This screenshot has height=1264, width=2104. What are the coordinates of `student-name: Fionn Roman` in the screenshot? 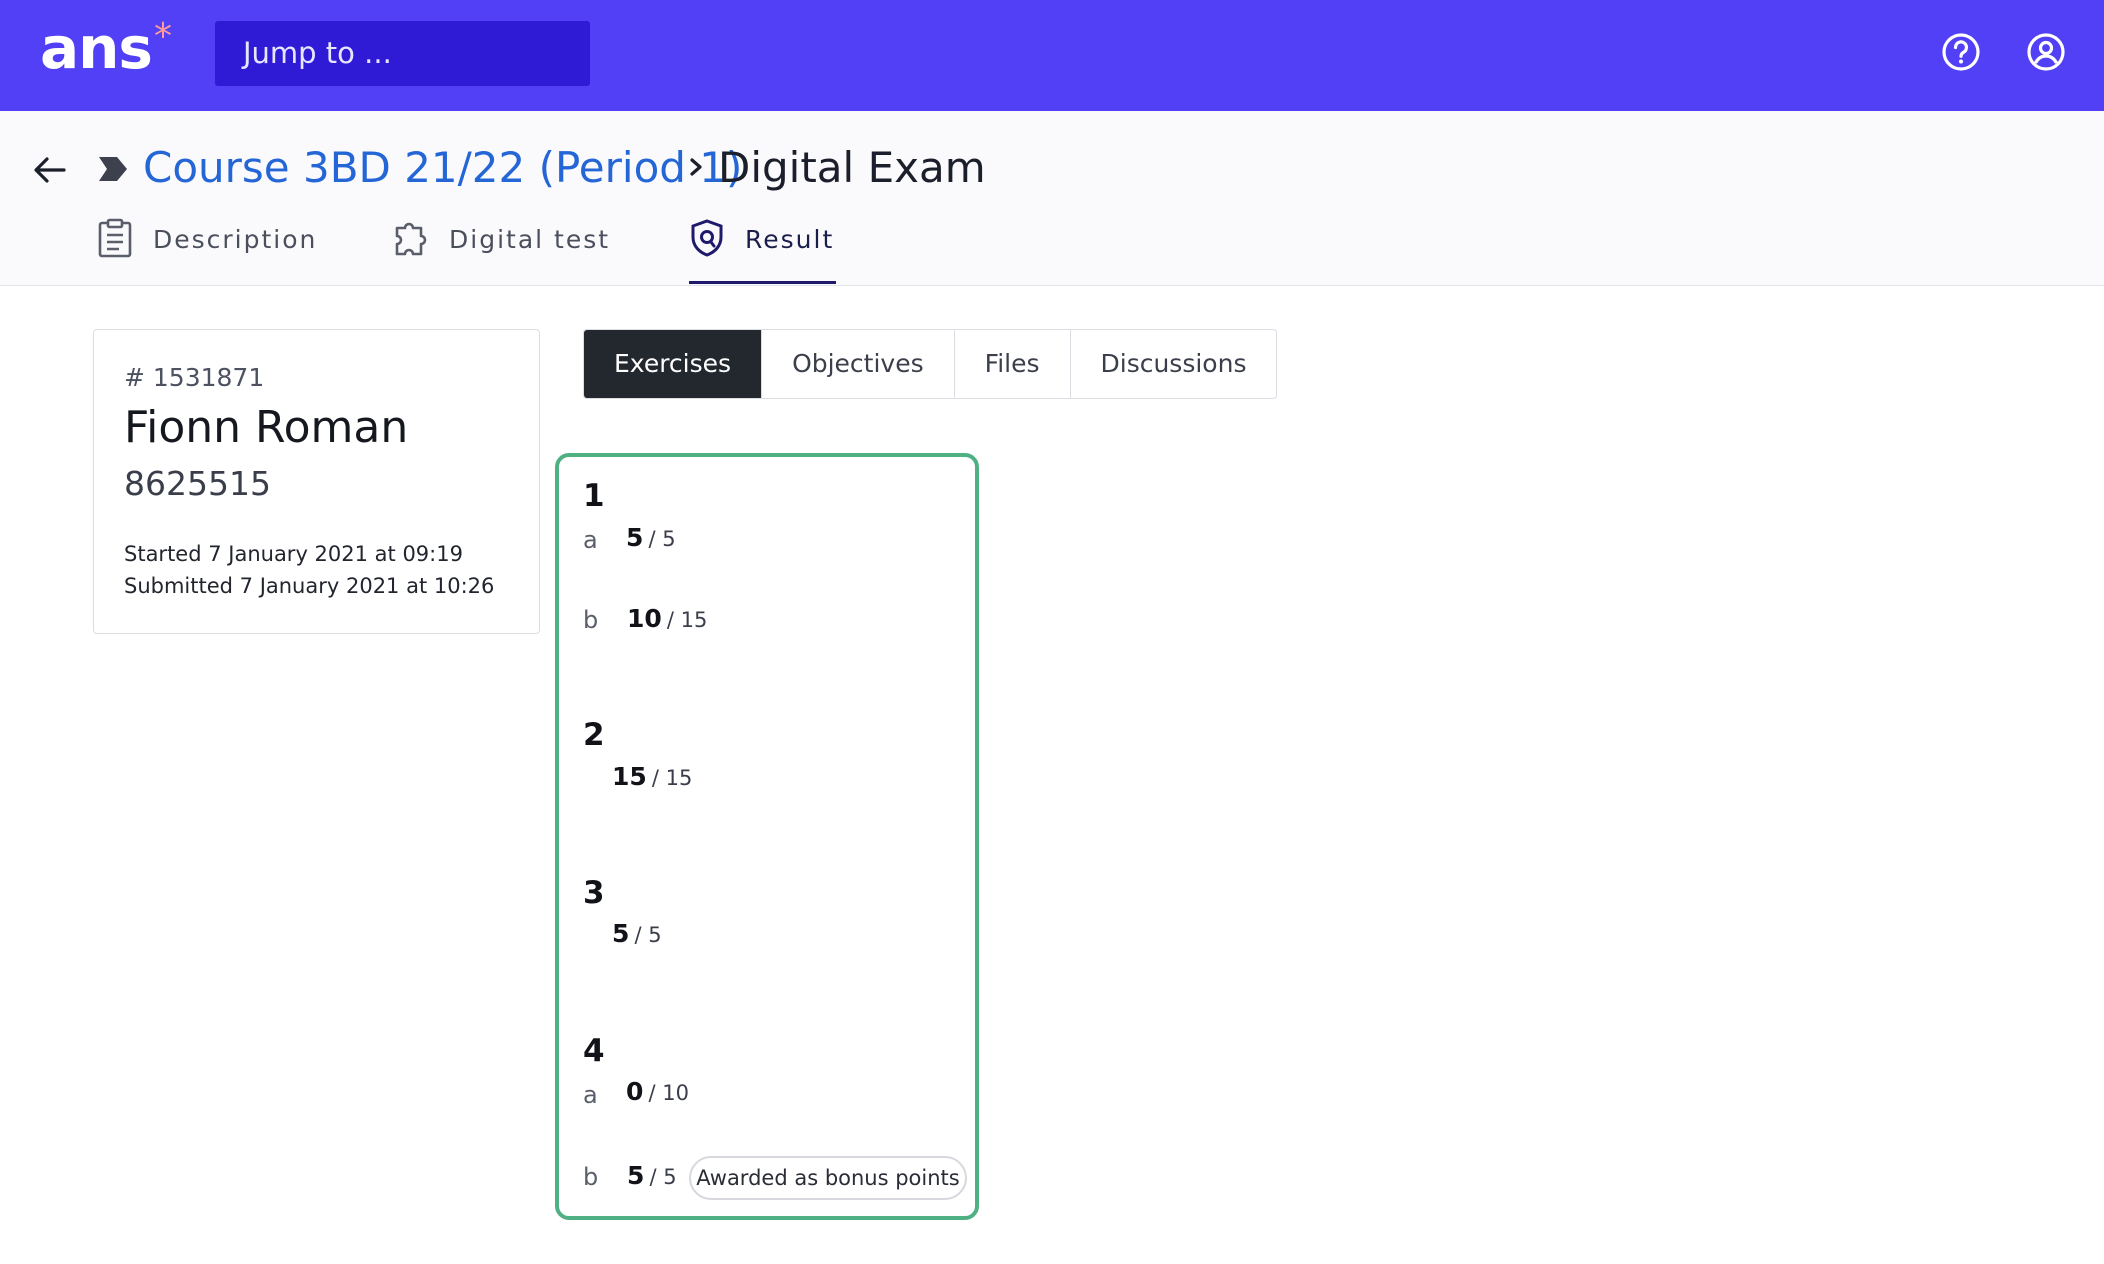 It's located at (266, 427).